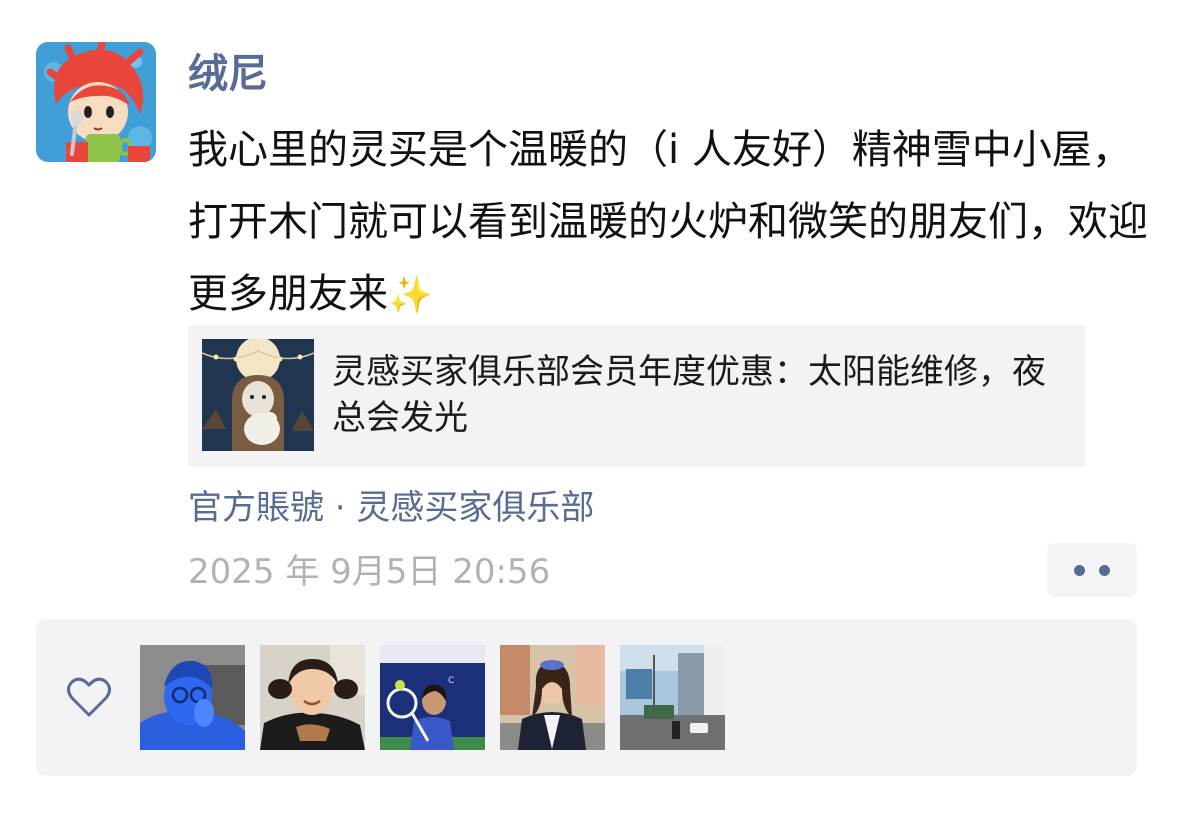 Image resolution: width=1179 pixels, height=816 pixels. I want to click on author-avatar, so click(96, 102).